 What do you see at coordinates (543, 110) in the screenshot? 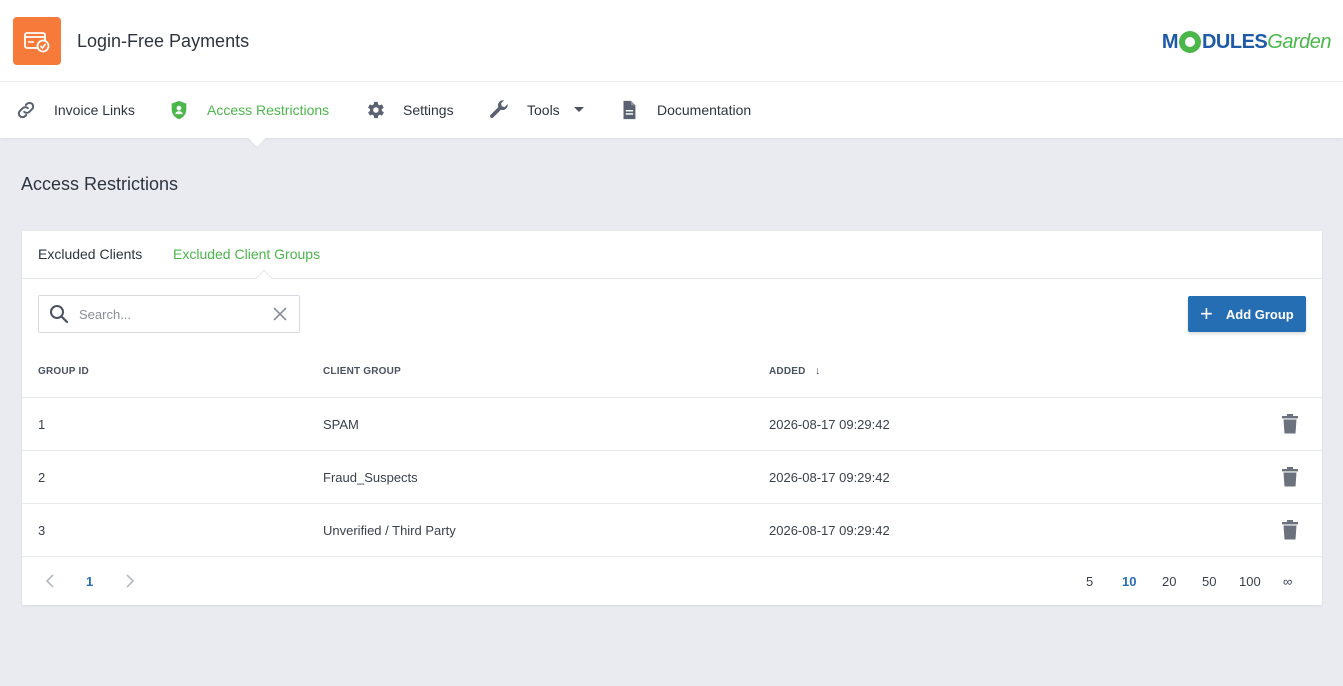
I see `nav-label-tools: Tools` at bounding box center [543, 110].